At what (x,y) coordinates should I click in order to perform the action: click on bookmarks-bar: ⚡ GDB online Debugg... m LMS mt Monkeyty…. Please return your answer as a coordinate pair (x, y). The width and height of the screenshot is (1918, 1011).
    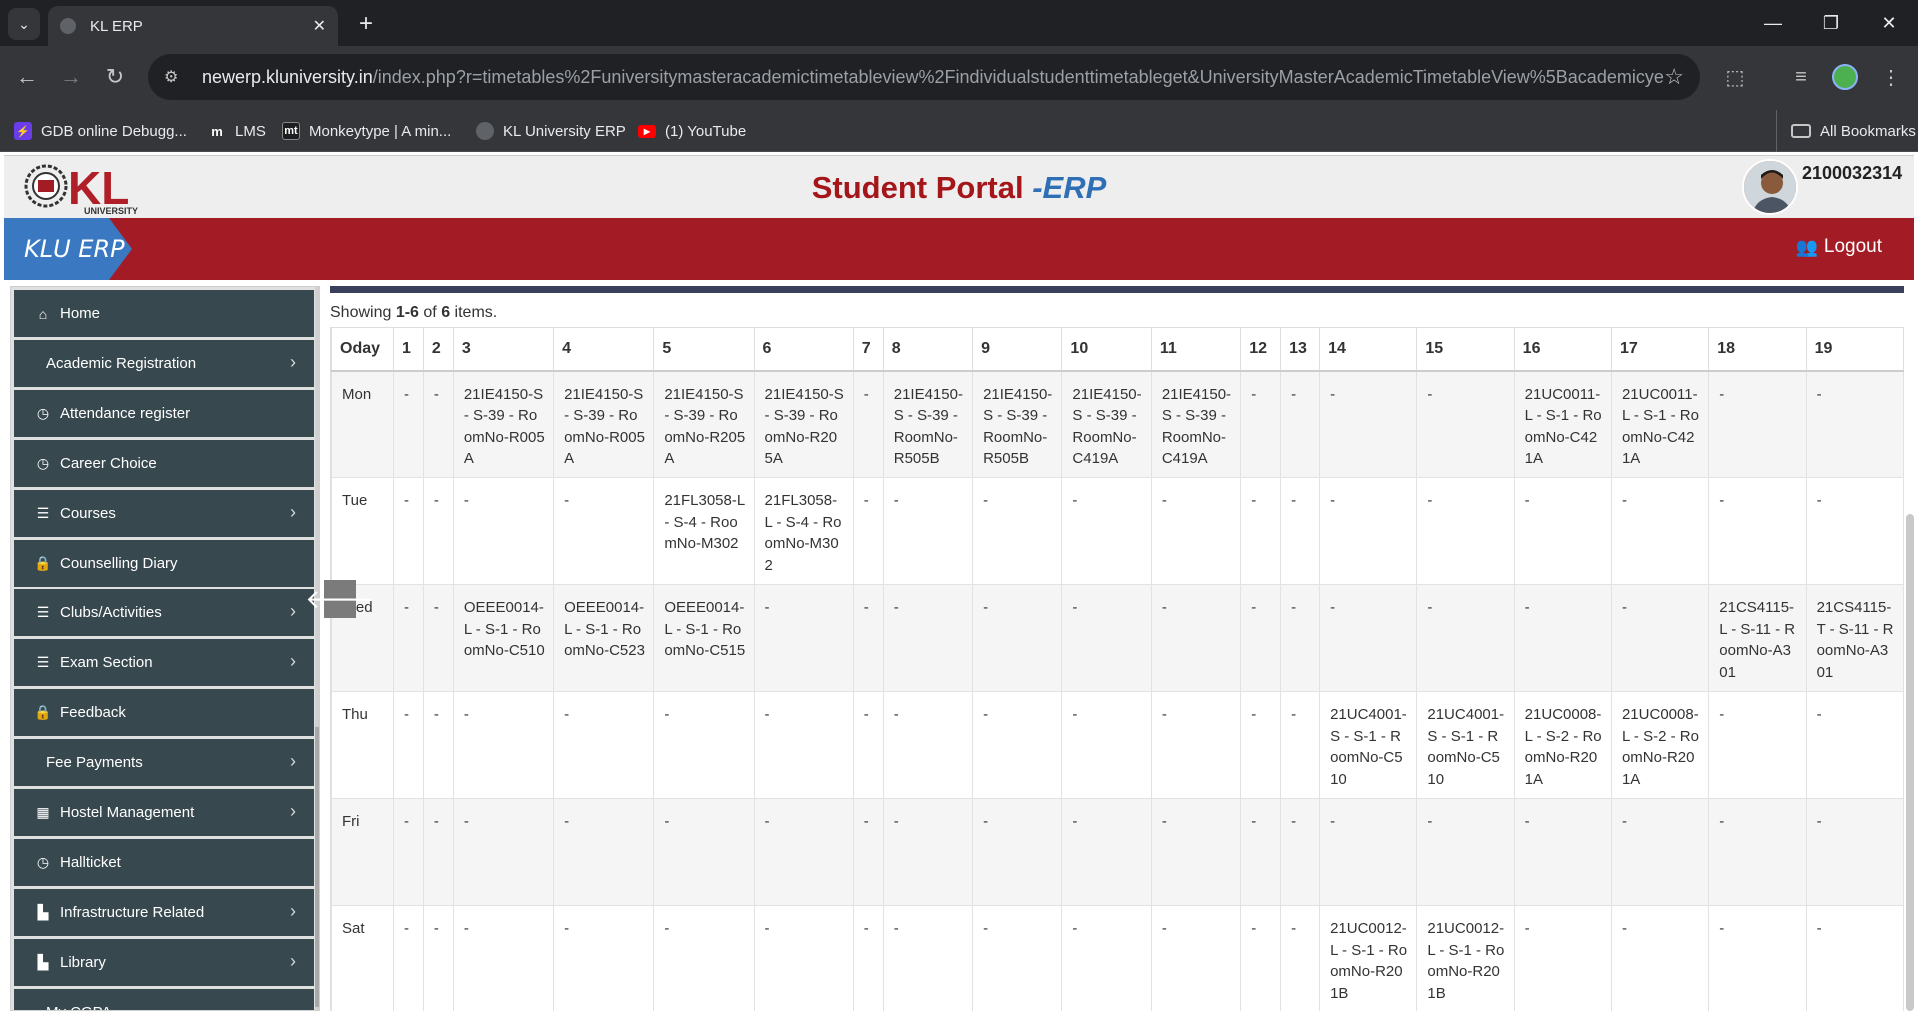
    Looking at the image, I should click on (959, 131).